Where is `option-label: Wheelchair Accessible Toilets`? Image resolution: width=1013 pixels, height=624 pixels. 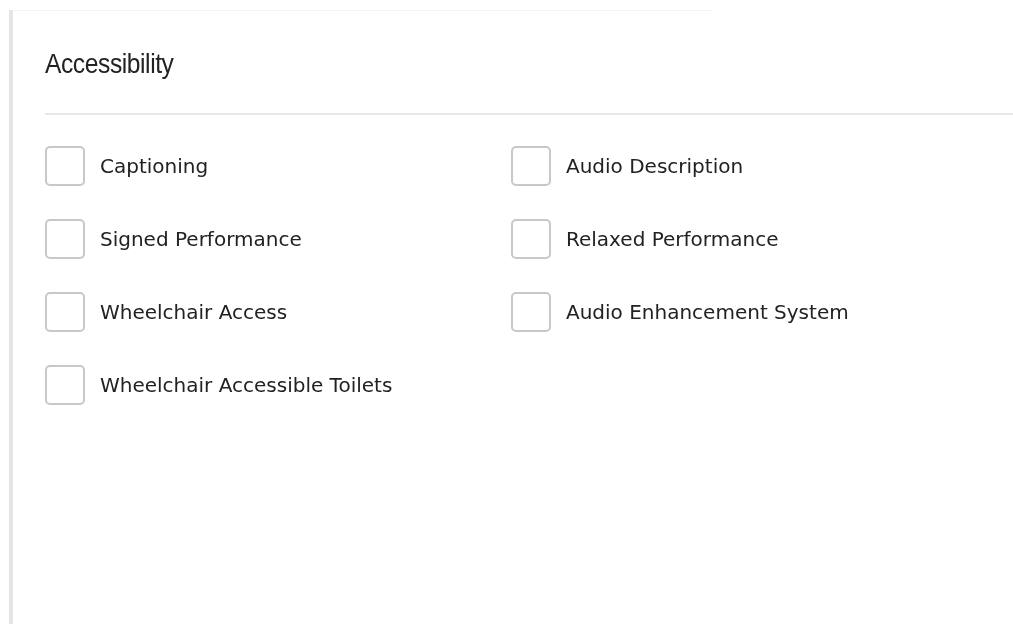 option-label: Wheelchair Accessible Toilets is located at coordinates (246, 385).